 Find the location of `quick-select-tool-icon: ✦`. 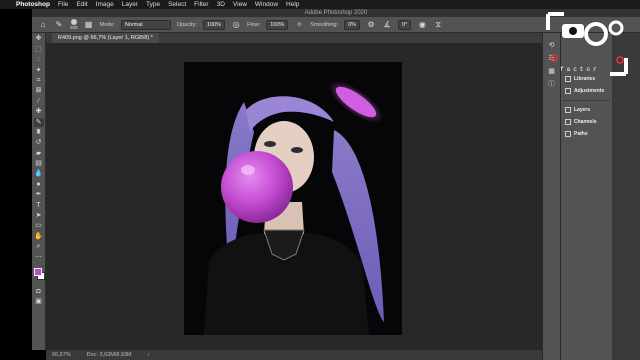

quick-select-tool-icon: ✦ is located at coordinates (39, 70).